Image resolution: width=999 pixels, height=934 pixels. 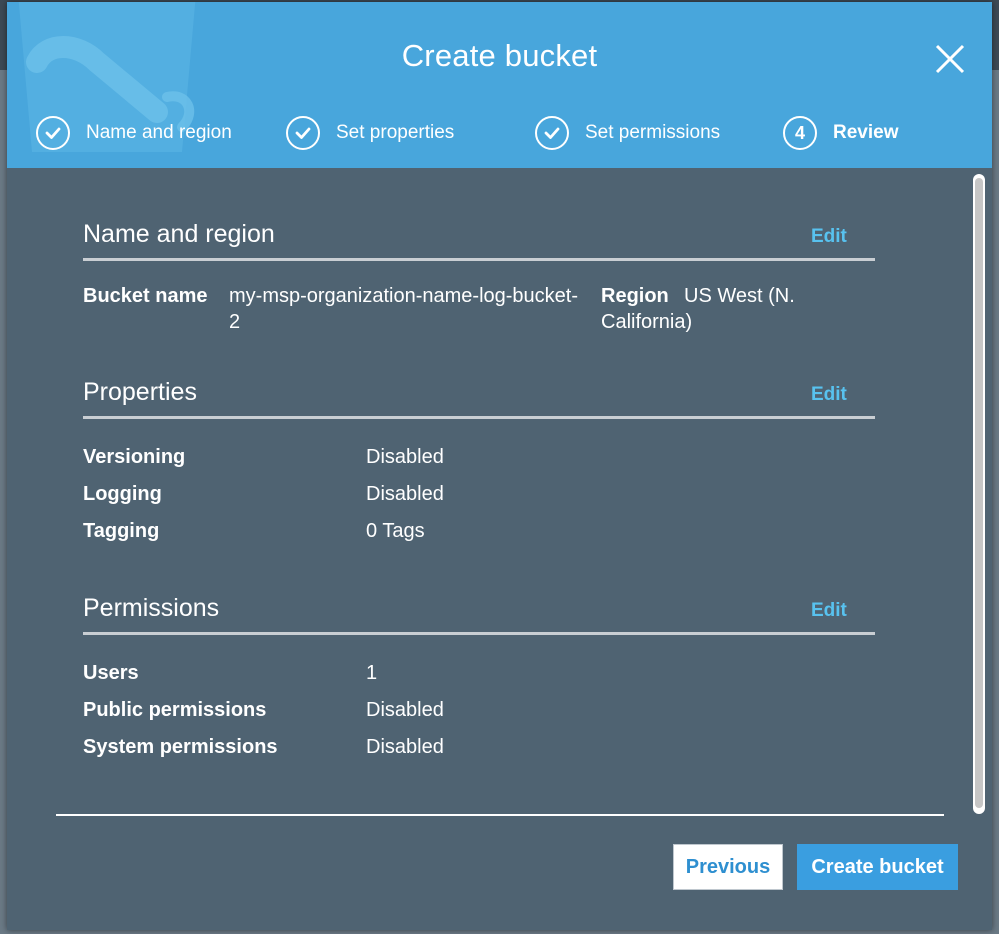 What do you see at coordinates (653, 132) in the screenshot?
I see `step-label: Set permissions` at bounding box center [653, 132].